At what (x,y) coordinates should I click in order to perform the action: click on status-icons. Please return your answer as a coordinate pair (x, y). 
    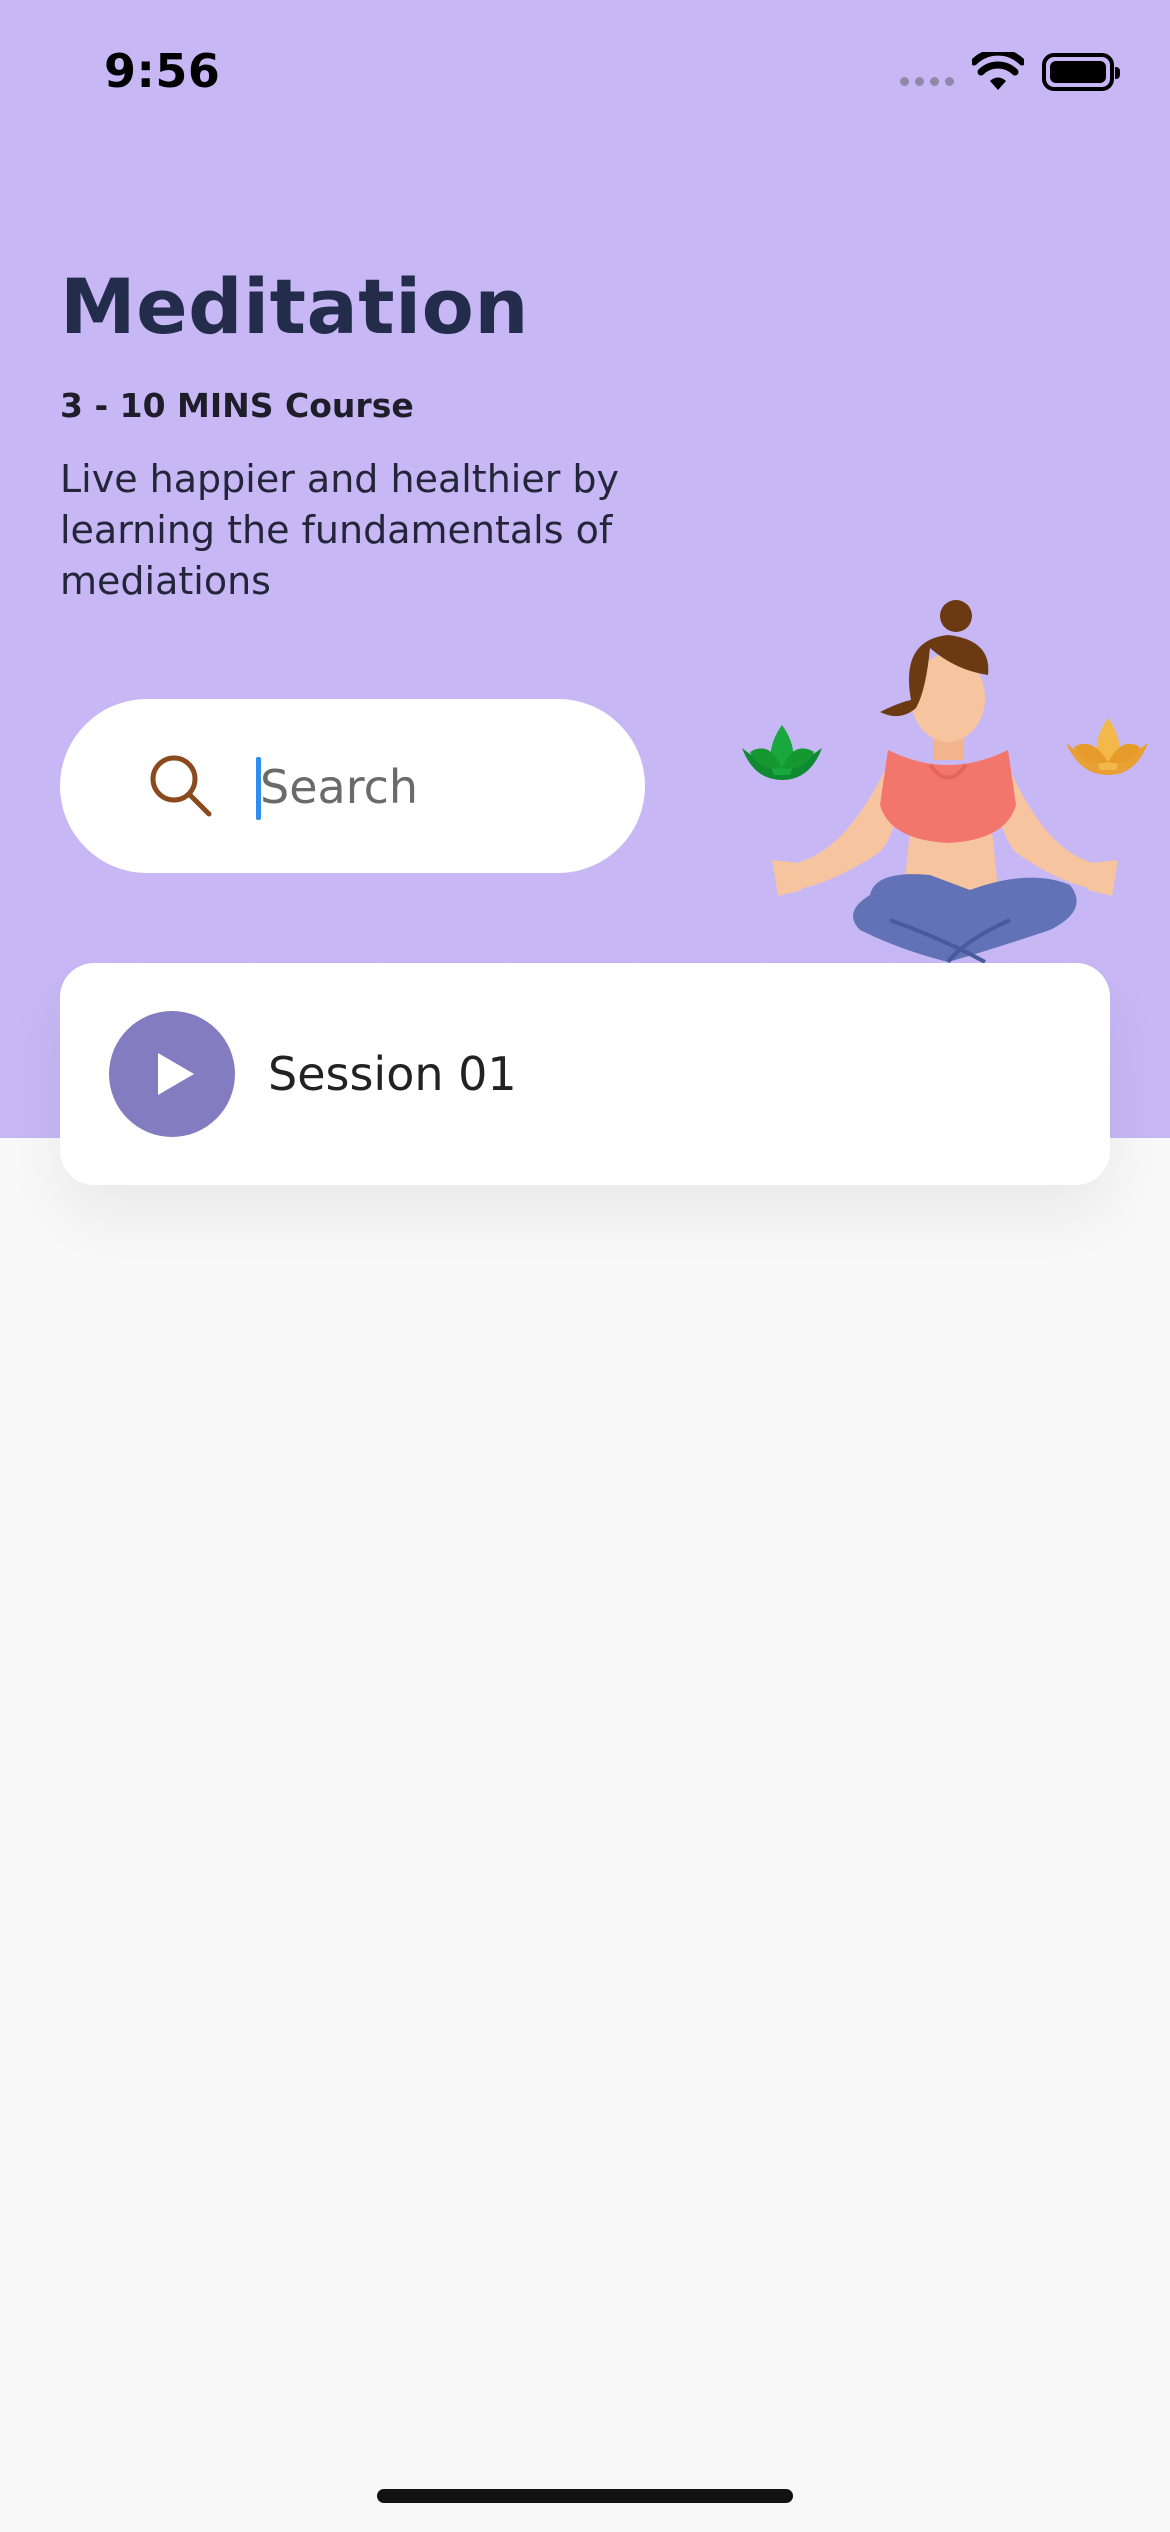
    Looking at the image, I should click on (1010, 72).